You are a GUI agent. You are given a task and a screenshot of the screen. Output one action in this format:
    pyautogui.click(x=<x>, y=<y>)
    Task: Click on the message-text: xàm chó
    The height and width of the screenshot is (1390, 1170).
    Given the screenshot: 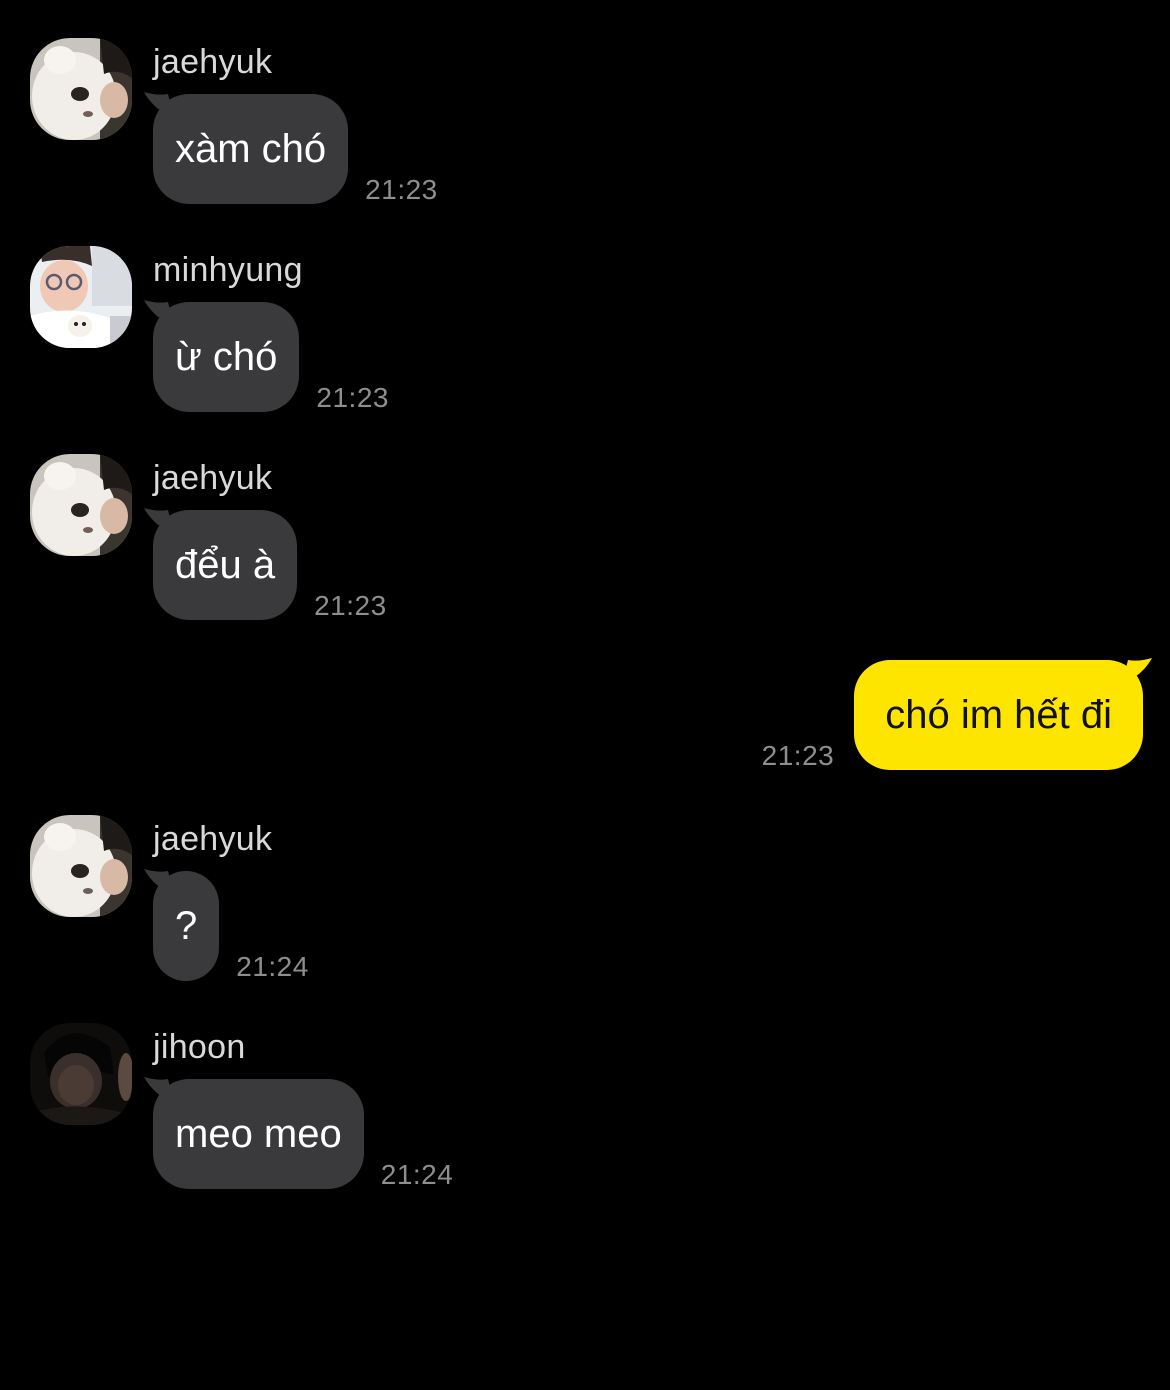 What is the action you would take?
    pyautogui.click(x=251, y=149)
    